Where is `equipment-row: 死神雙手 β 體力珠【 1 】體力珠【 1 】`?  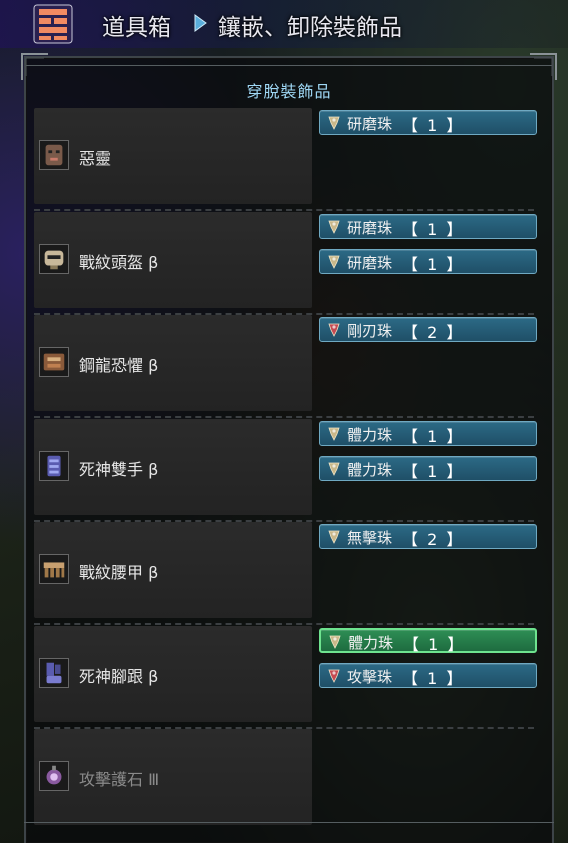 equipment-row: 死神雙手 β 體力珠【 1 】體力珠【 1 】 is located at coordinates (285, 470).